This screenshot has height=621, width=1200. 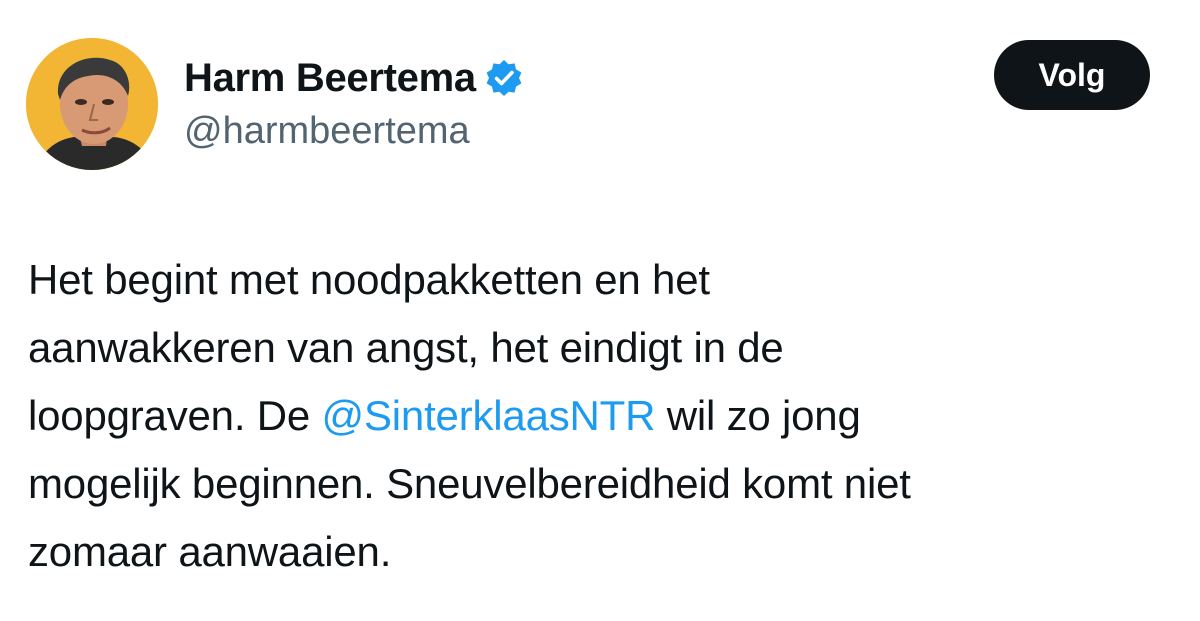 I want to click on tweet-text-segment: wil zo jong, so click(x=758, y=415).